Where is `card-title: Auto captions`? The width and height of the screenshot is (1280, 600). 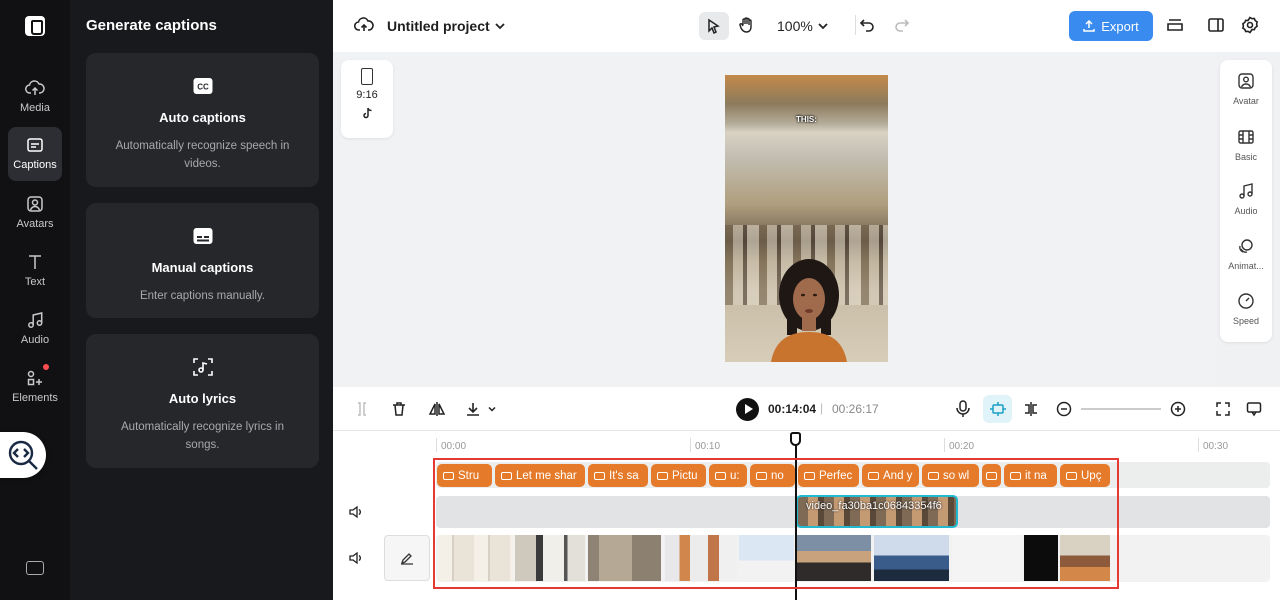 card-title: Auto captions is located at coordinates (202, 117).